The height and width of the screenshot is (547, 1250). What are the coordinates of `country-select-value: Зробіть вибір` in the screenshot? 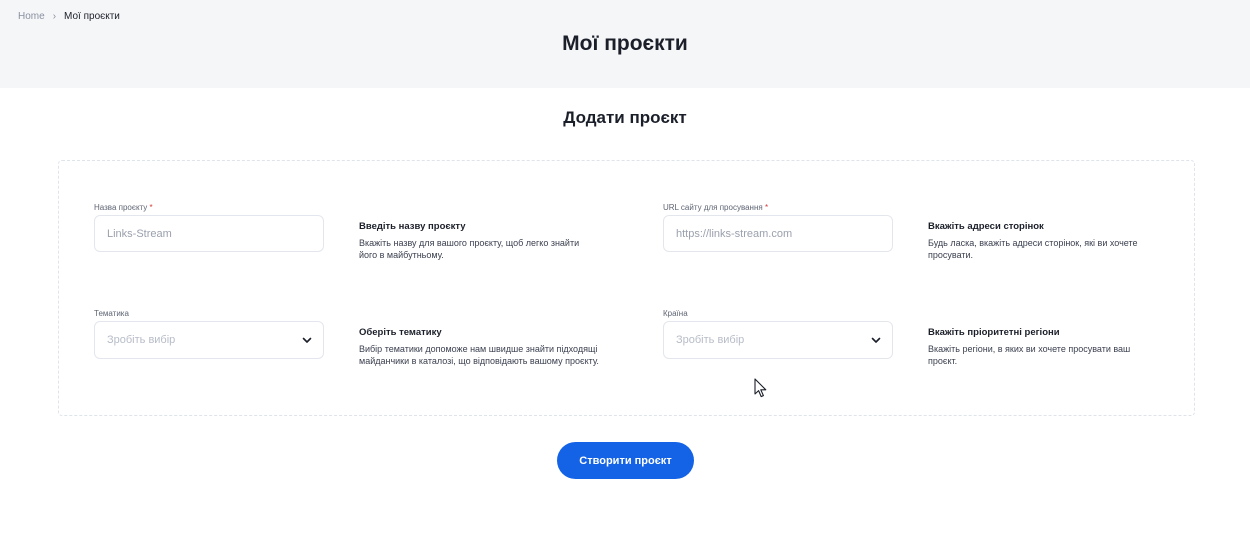 It's located at (710, 340).